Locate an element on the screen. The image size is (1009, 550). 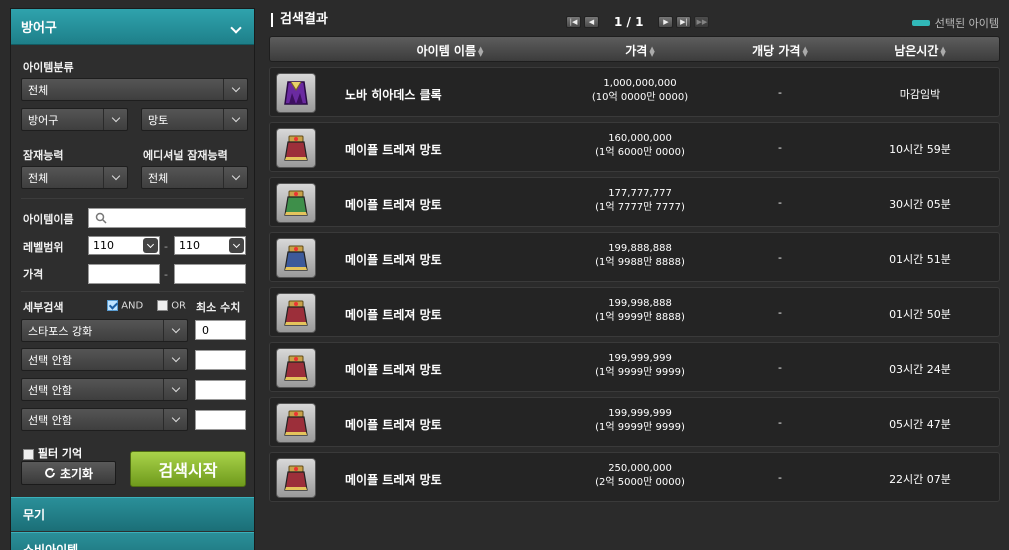
or-option: OR is located at coordinates (171, 306).